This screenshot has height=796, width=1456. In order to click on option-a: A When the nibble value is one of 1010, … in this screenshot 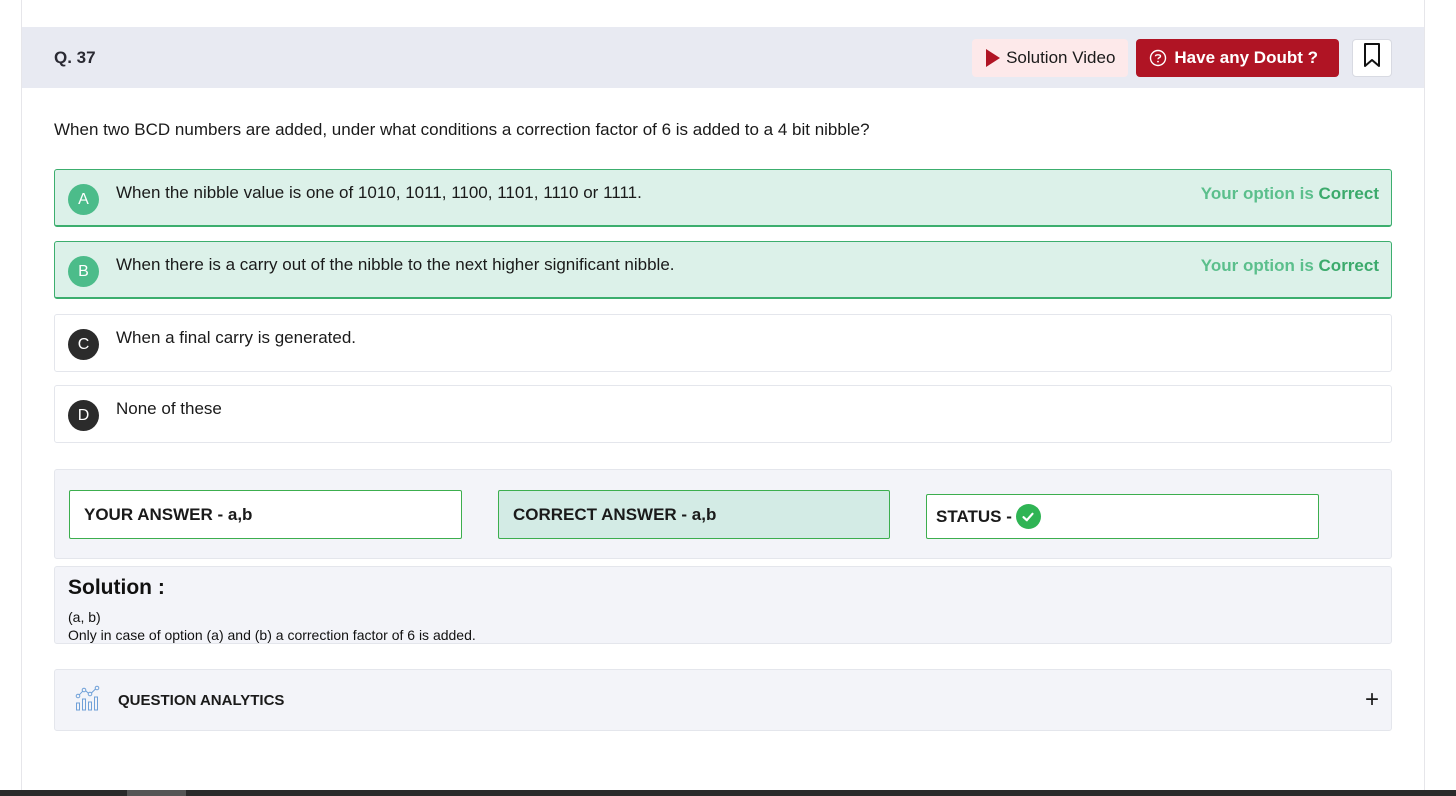, I will do `click(723, 198)`.